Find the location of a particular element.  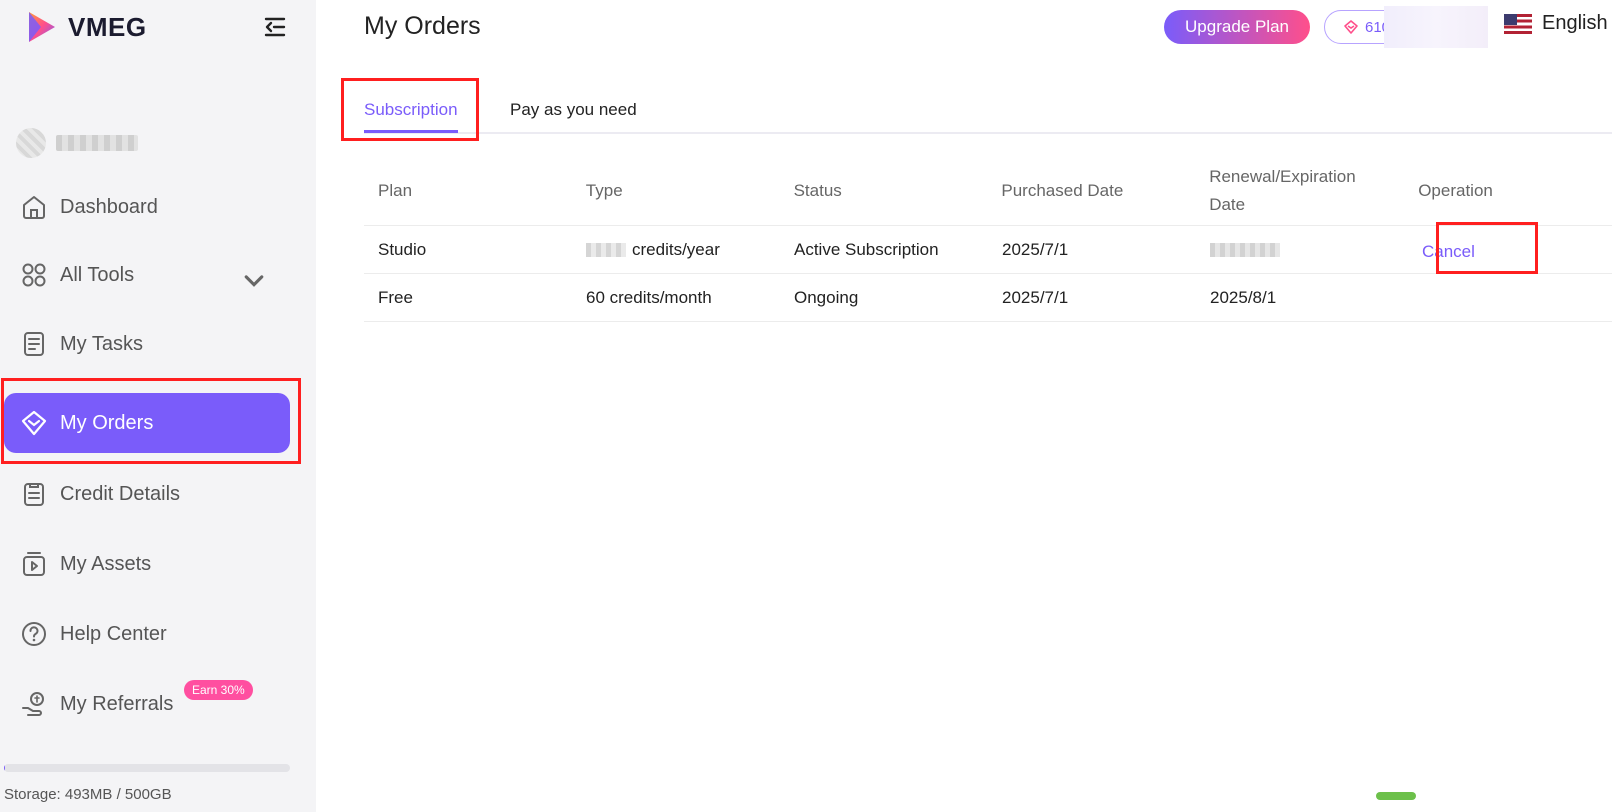

sidebar-item-label: My Tasks is located at coordinates (101, 343).